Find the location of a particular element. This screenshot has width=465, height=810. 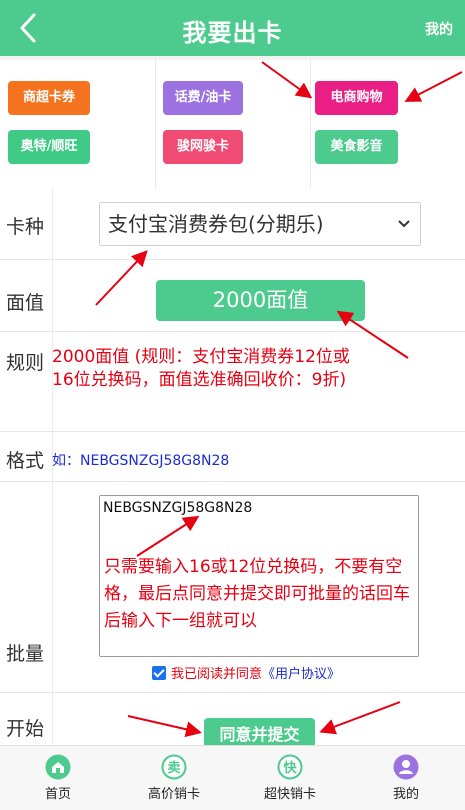

format-row: 格式 如：NEBGSNZGJ58G8N28 is located at coordinates (232, 457).